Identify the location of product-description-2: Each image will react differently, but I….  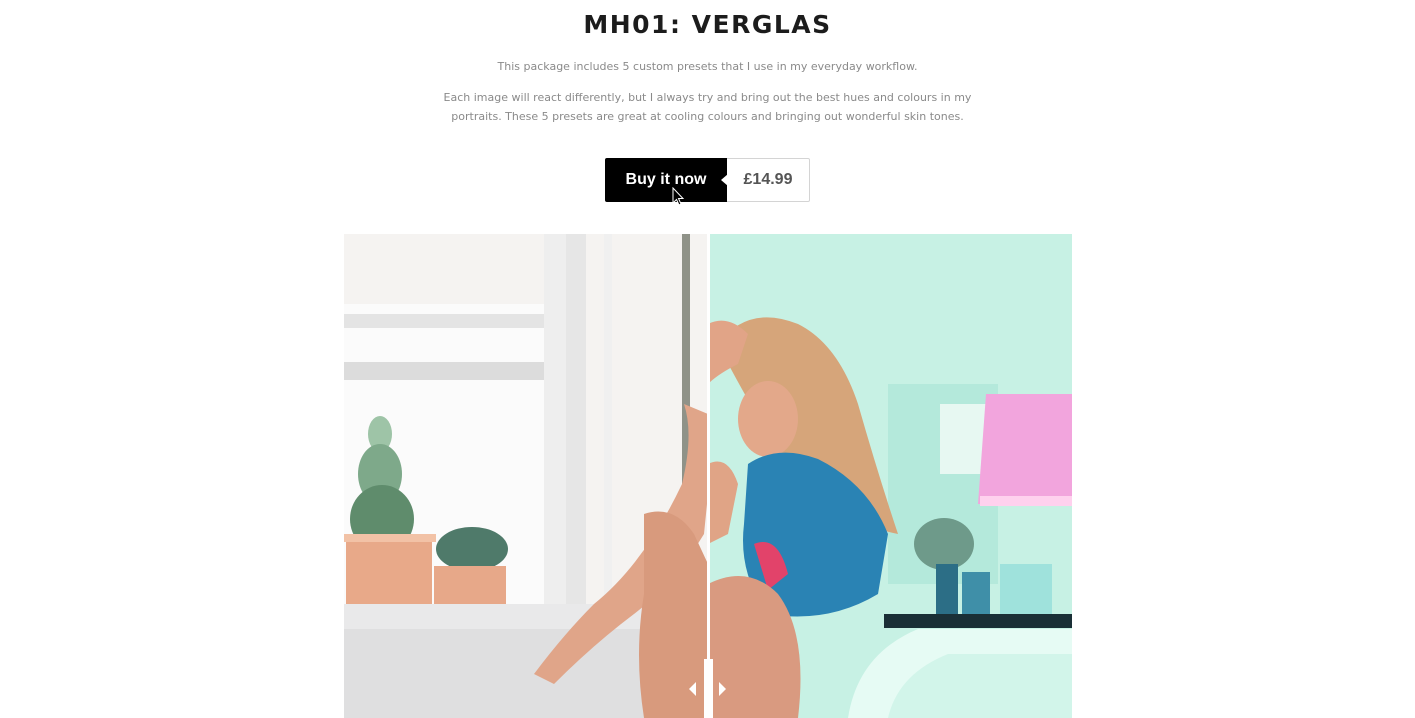
(707, 107).